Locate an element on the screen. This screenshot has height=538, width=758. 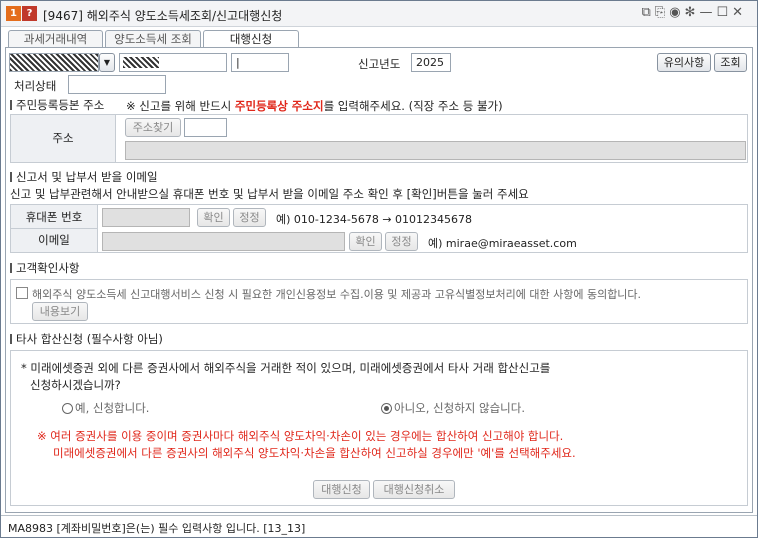
gear-icon: ✻ is located at coordinates (692, 12).